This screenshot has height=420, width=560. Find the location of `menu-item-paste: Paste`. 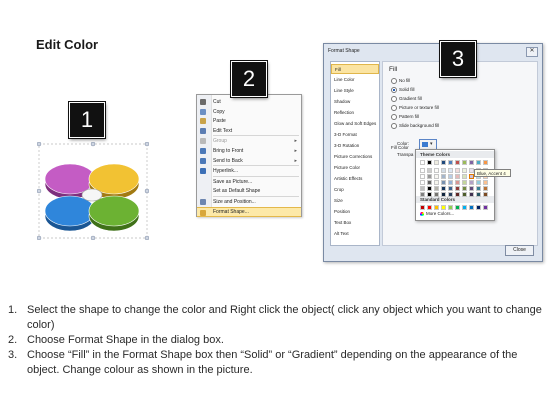

menu-item-paste: Paste is located at coordinates (249, 121).